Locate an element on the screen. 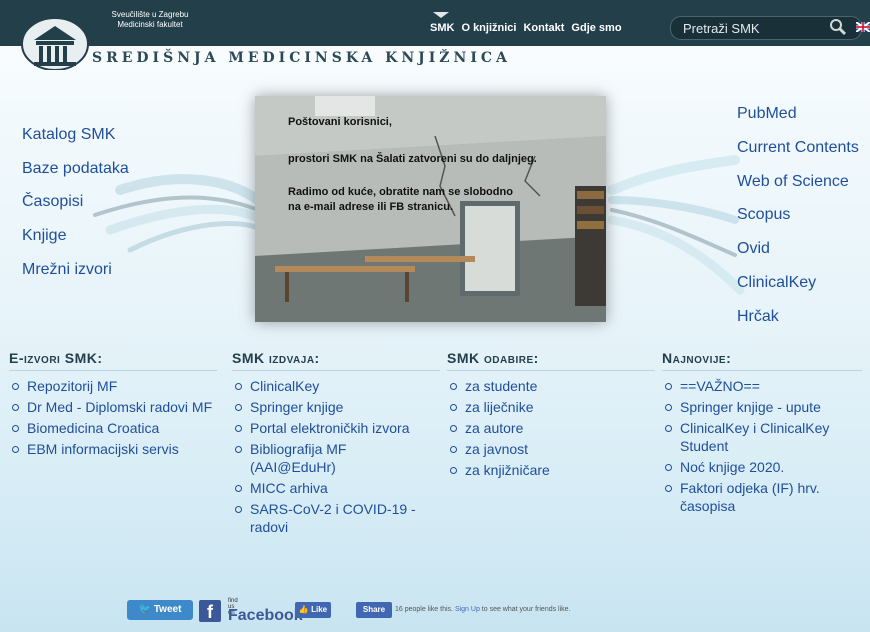  column-title-smk-odabire: SMK odabire: is located at coordinates (551, 360).